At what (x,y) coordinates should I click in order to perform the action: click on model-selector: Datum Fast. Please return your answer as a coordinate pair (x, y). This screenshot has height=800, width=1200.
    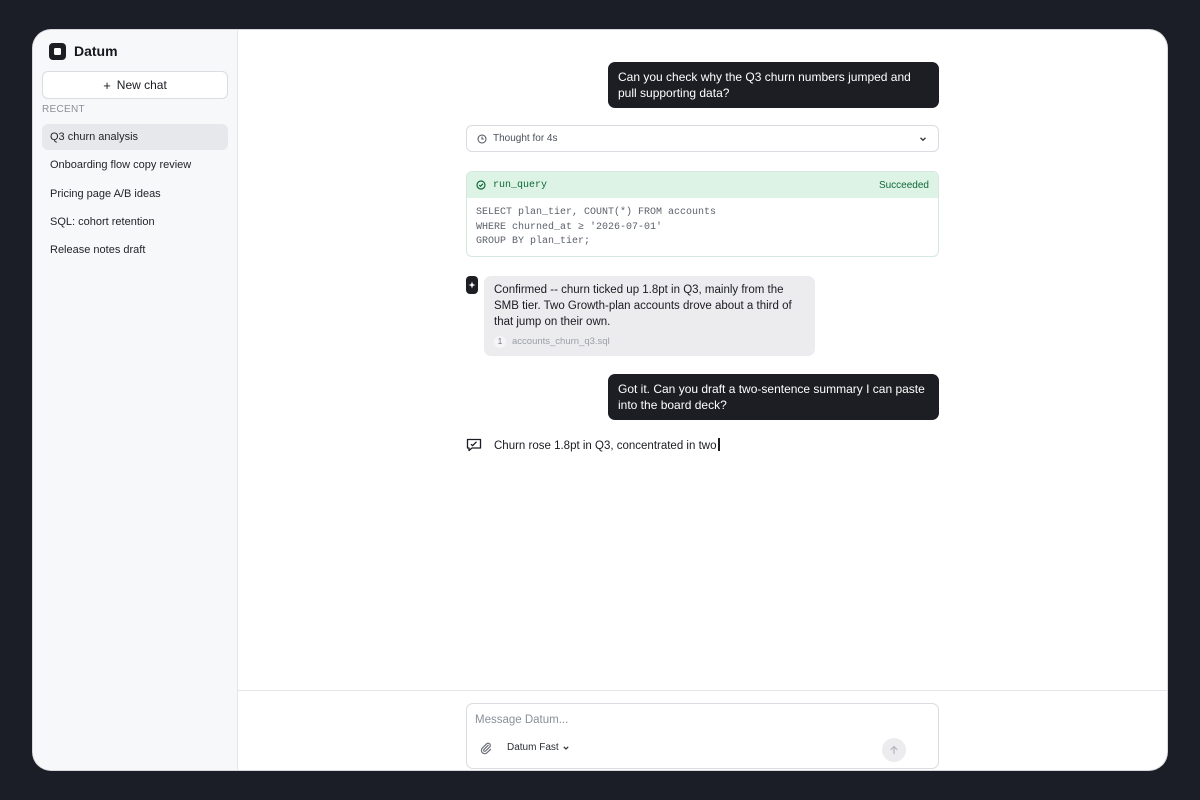
    Looking at the image, I should click on (538, 747).